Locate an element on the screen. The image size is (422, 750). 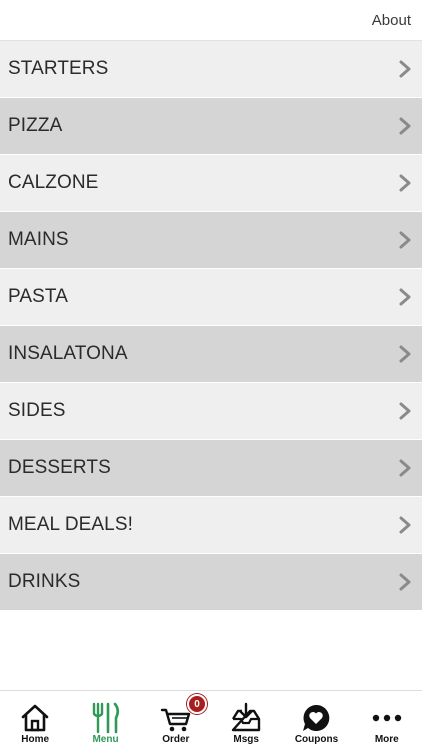
fork-knife-icon is located at coordinates (106, 718).